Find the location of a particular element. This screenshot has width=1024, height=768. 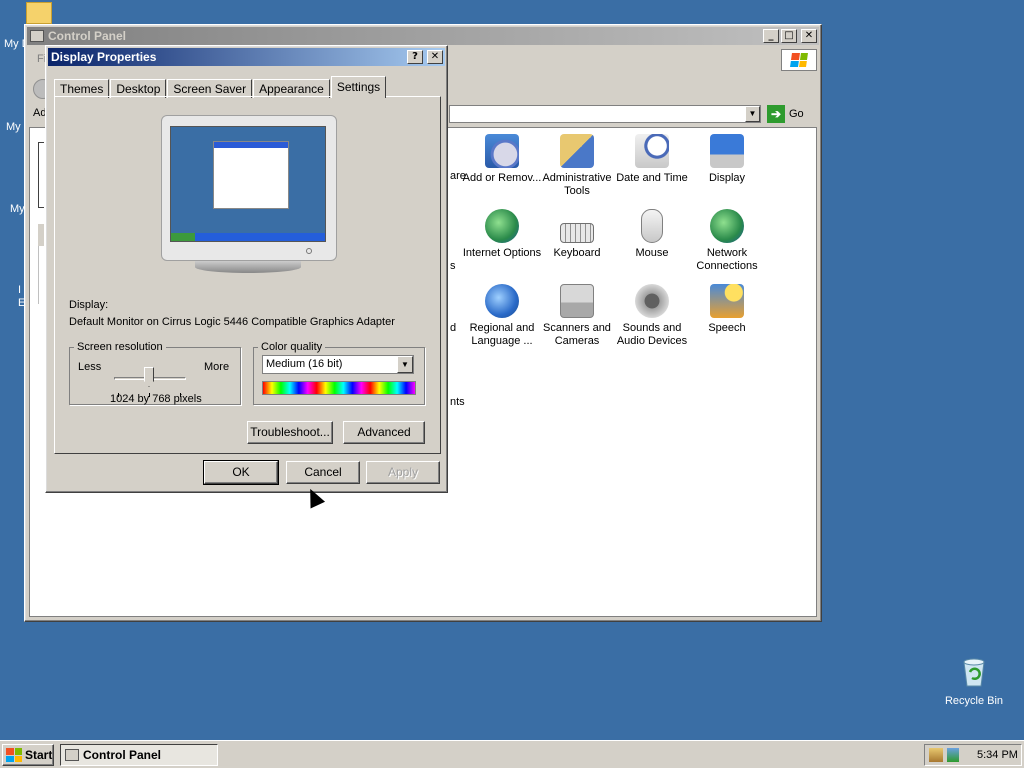

desktop-icon-recycle-bin: Recycle Bin is located at coordinates (974, 681).